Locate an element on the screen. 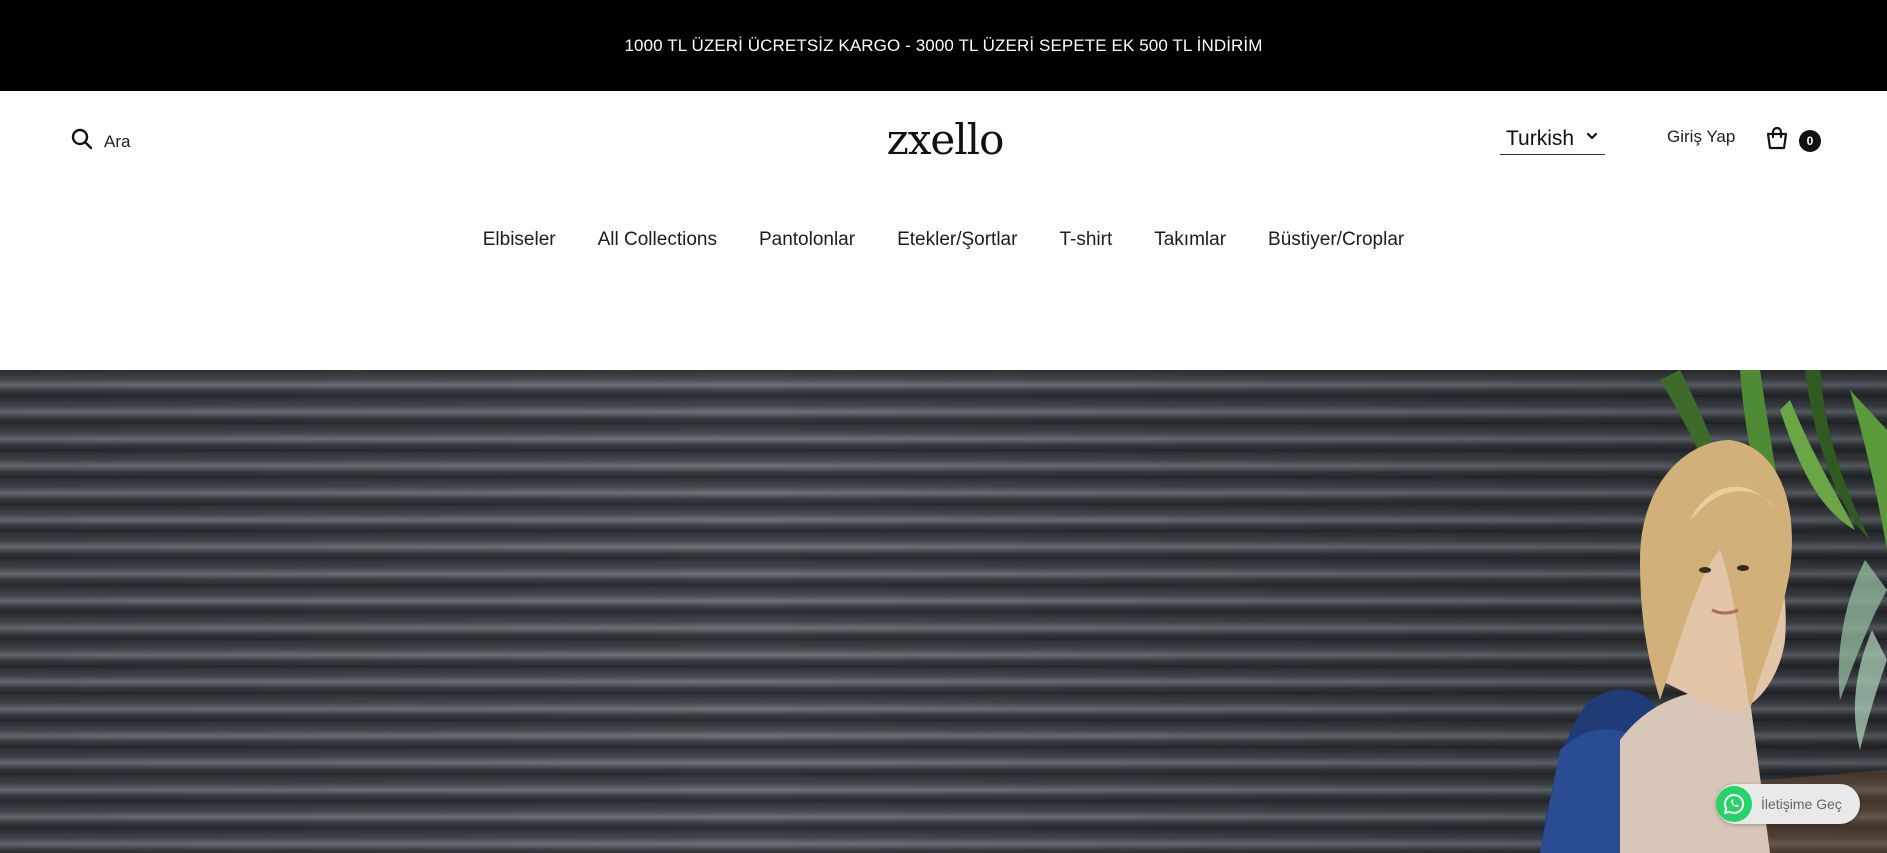 This screenshot has width=1887, height=853. site-logo: zxello is located at coordinates (945, 140).